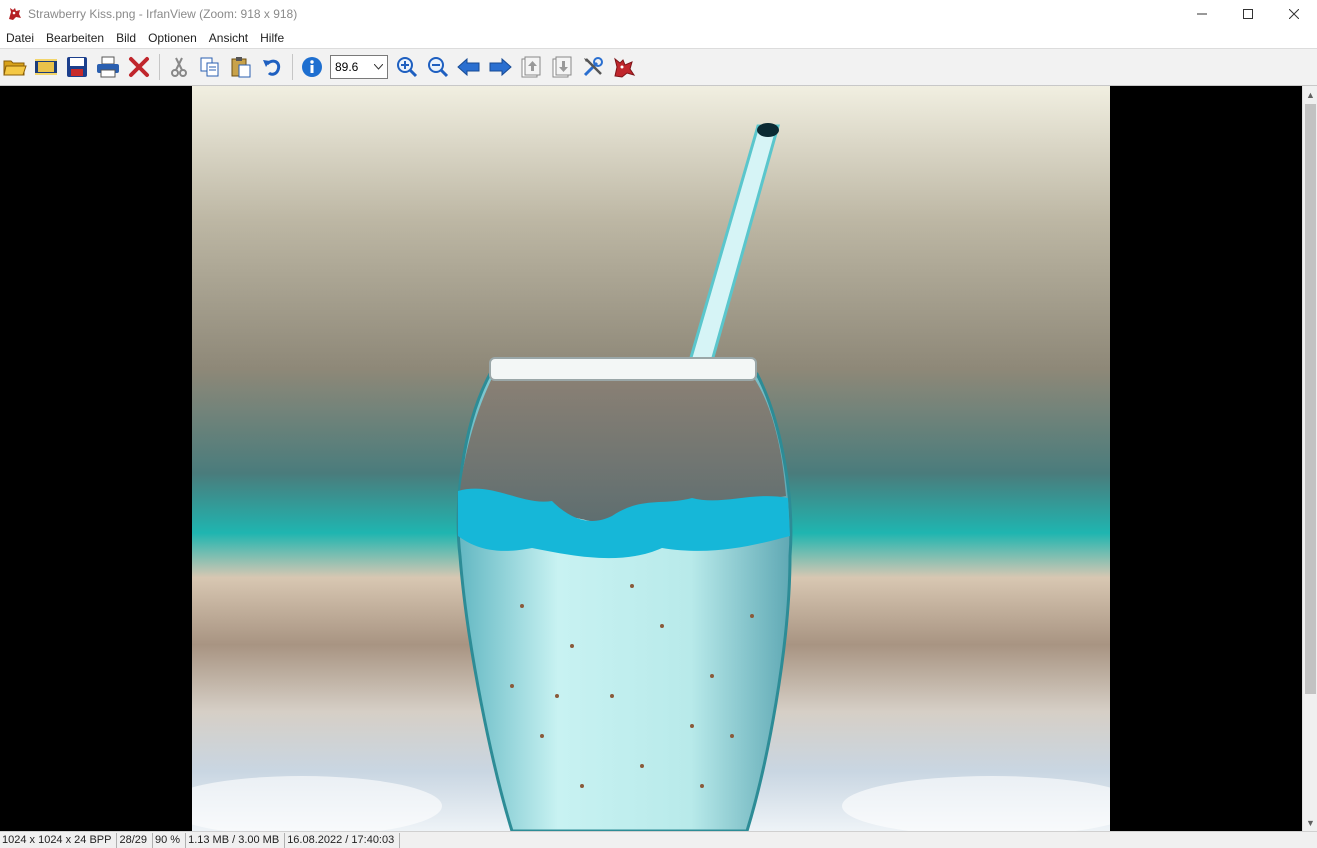 The image size is (1317, 848). I want to click on menu-bearbeiten: Bearbeiten, so click(75, 38).